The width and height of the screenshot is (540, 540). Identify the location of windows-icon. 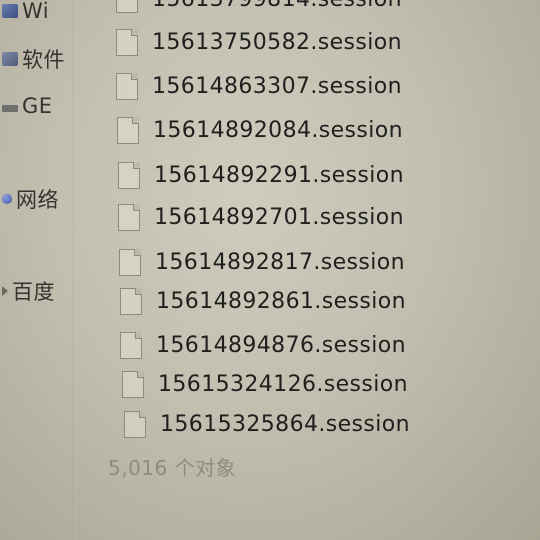
(10, 11).